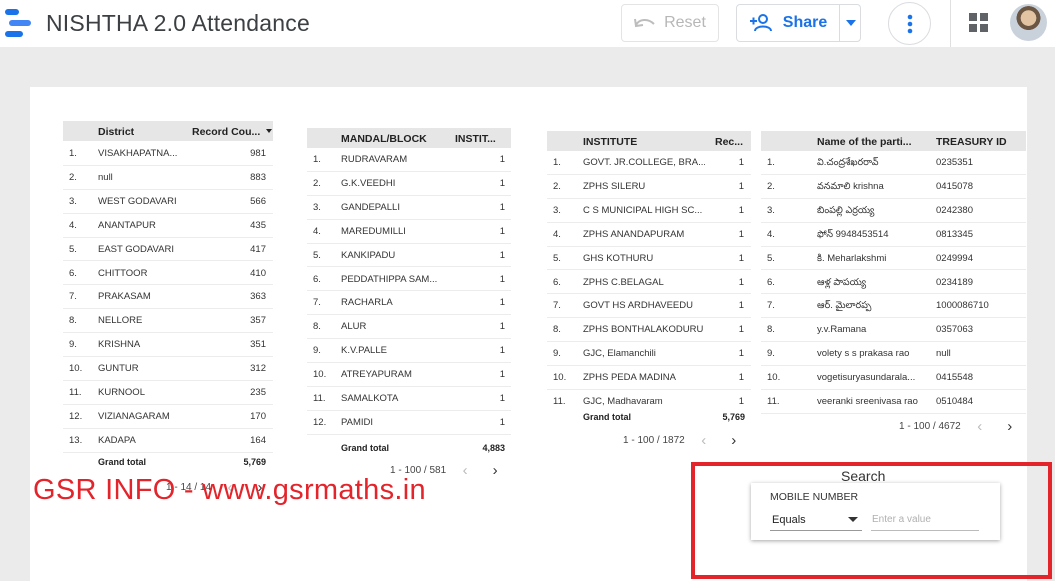 The image size is (1055, 581). I want to click on table-row: 11. GJC, Madhavaram 1, so click(649, 398).